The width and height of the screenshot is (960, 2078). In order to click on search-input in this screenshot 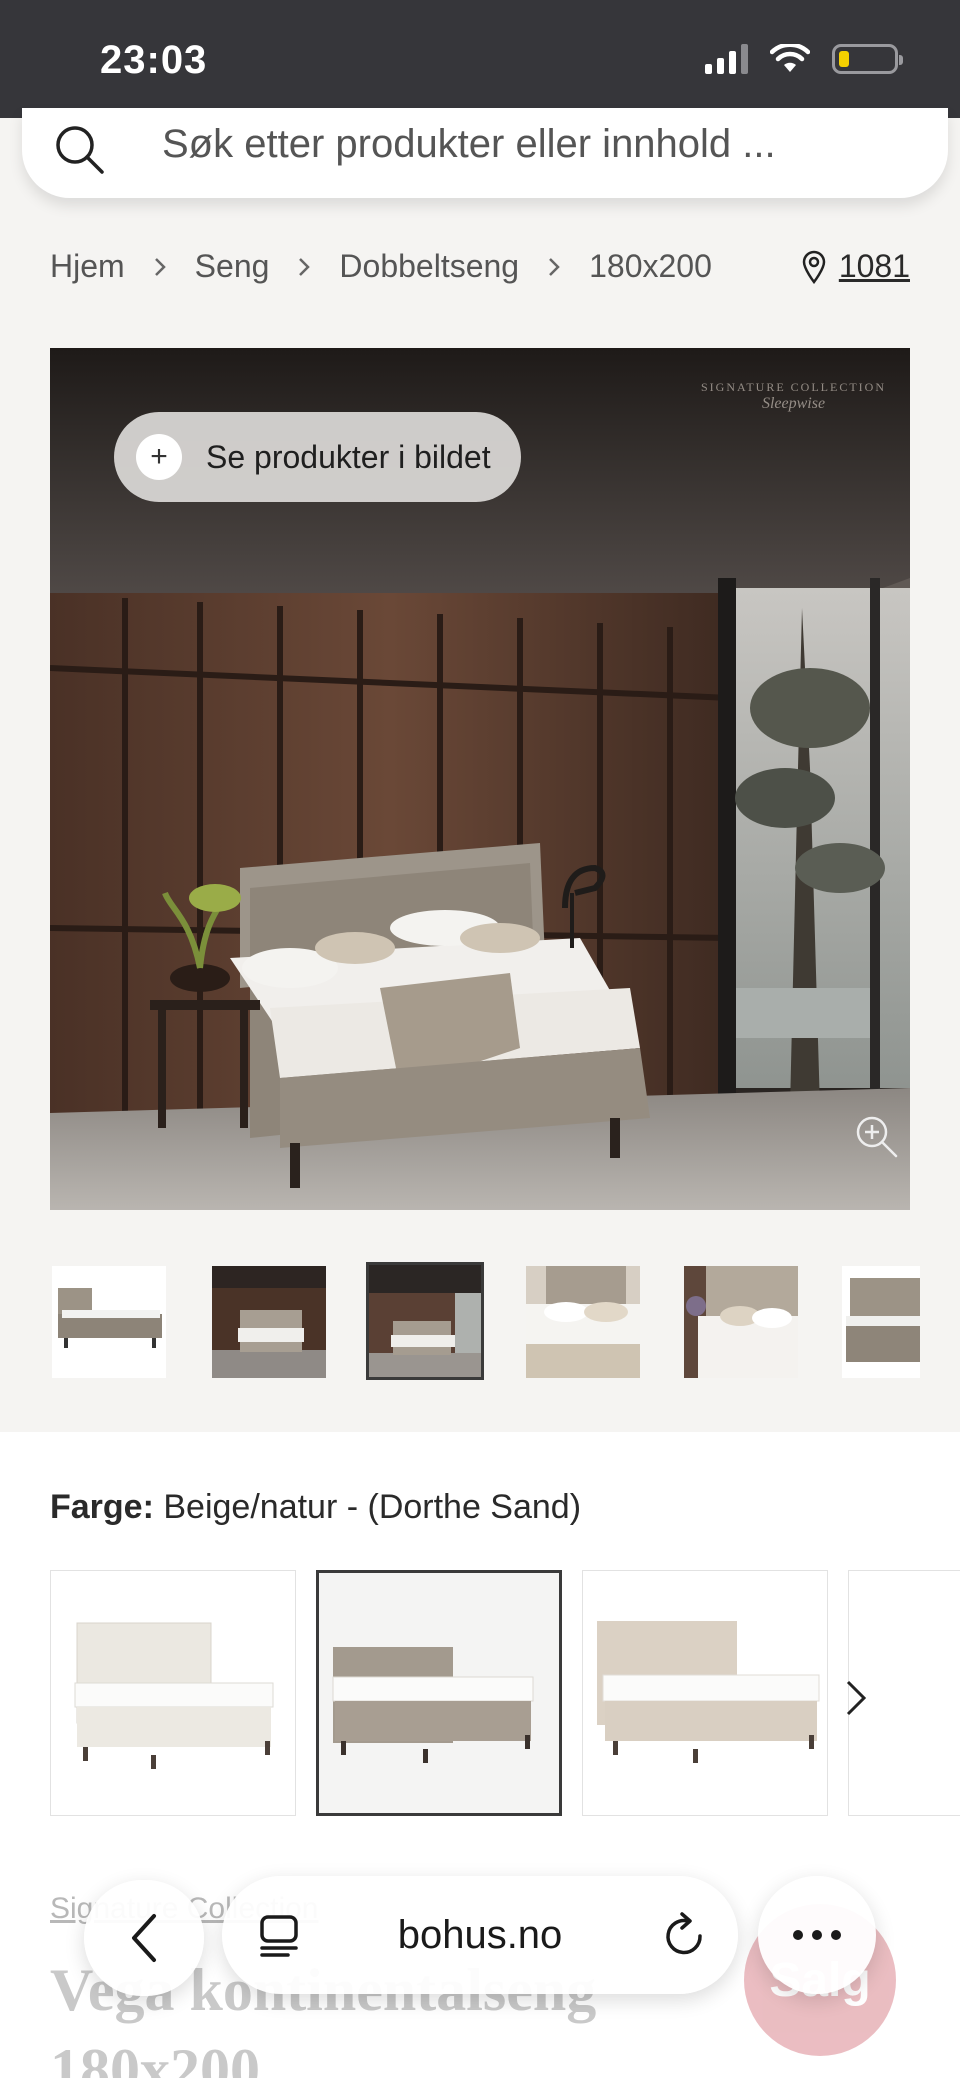, I will do `click(542, 144)`.